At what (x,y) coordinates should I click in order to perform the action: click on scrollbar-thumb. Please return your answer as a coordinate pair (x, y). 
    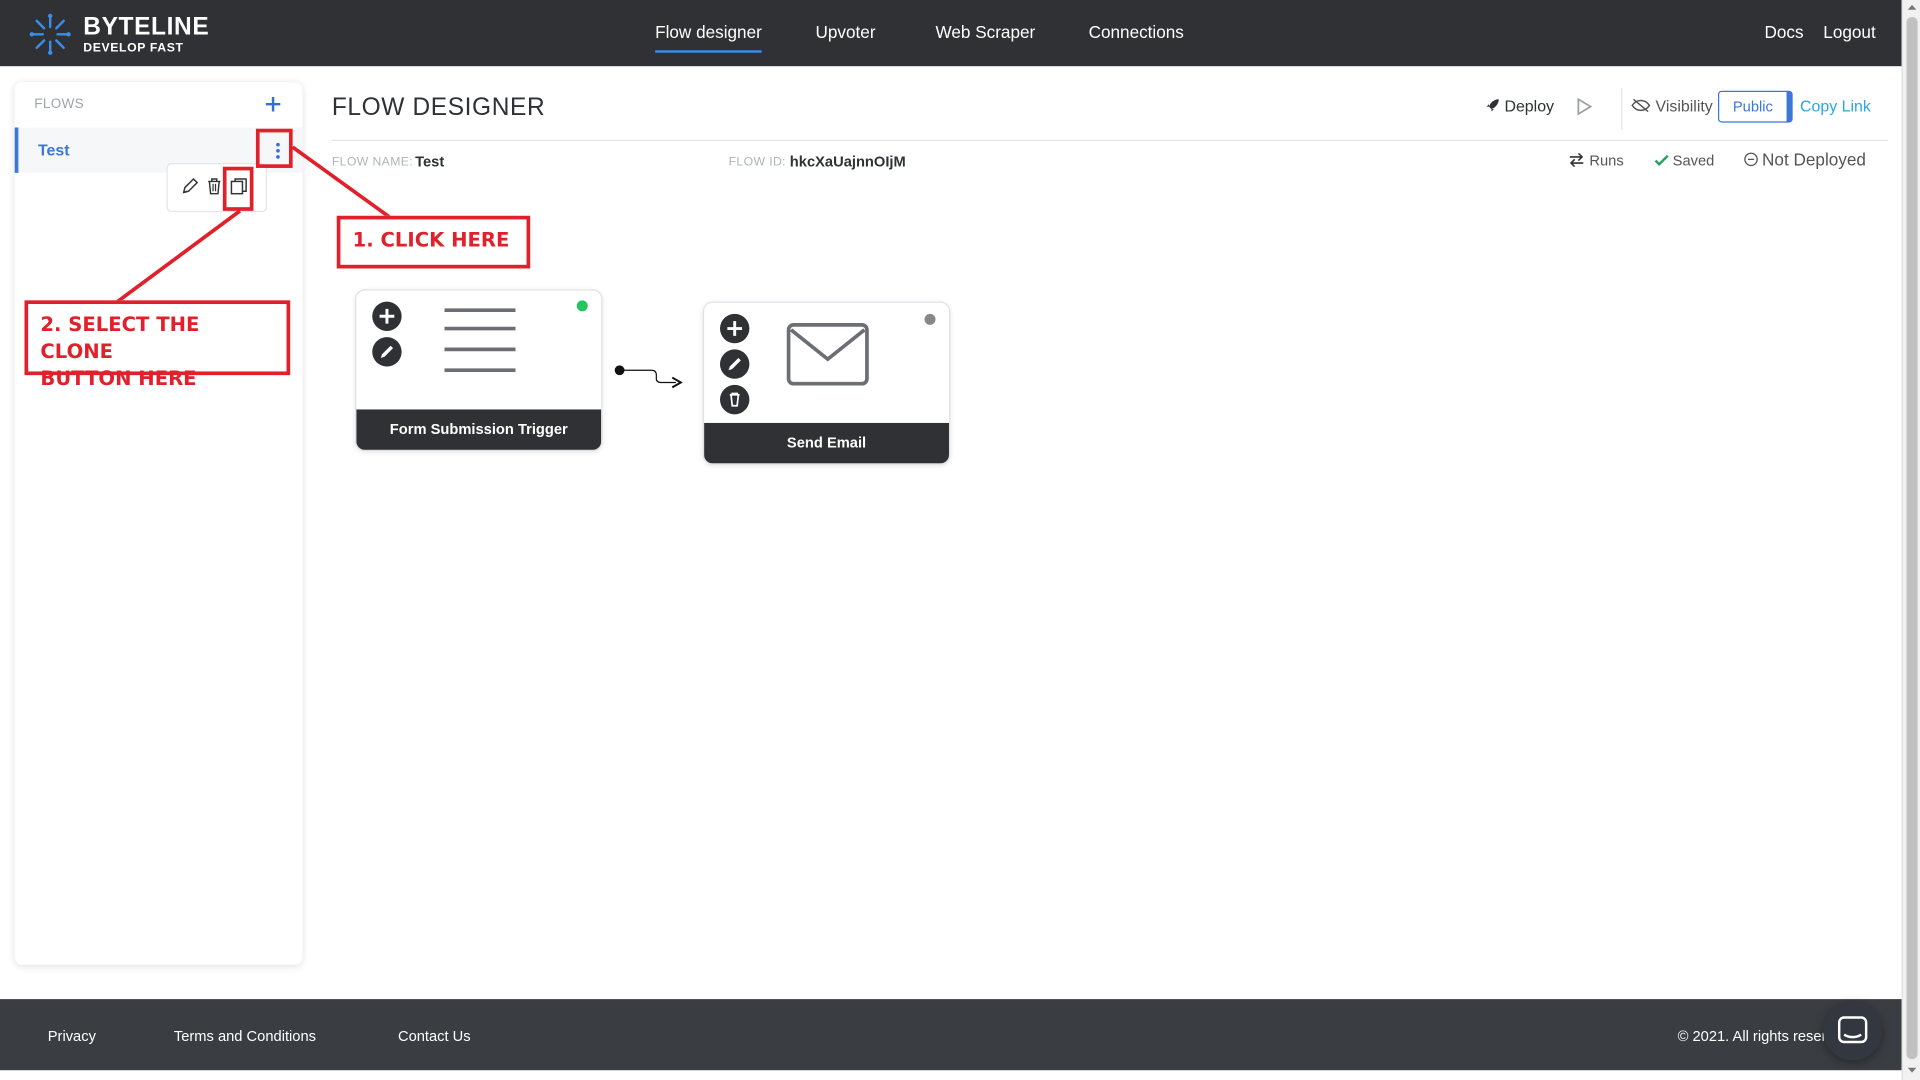
    Looking at the image, I should click on (1912, 538).